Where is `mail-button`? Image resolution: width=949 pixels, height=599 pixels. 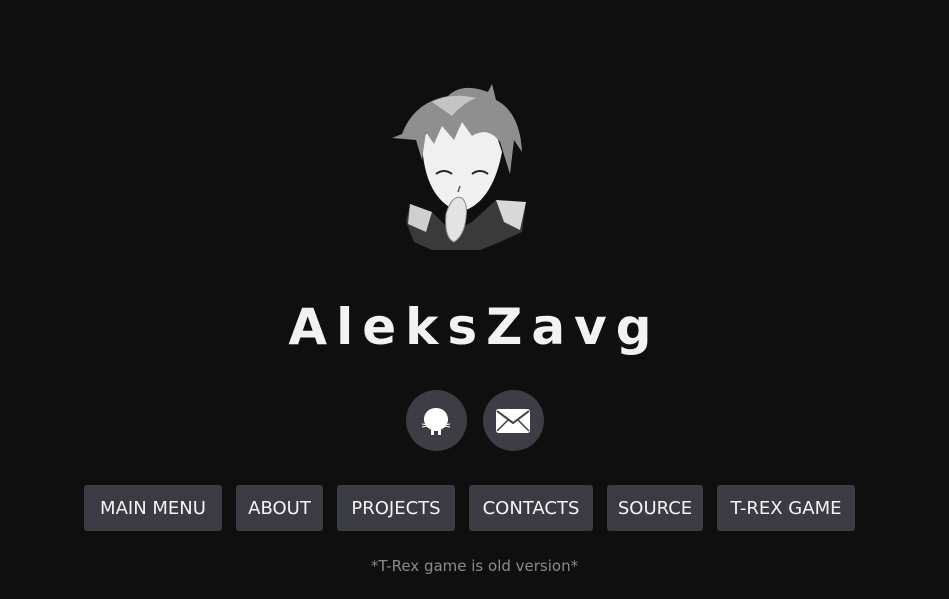 mail-button is located at coordinates (513, 420).